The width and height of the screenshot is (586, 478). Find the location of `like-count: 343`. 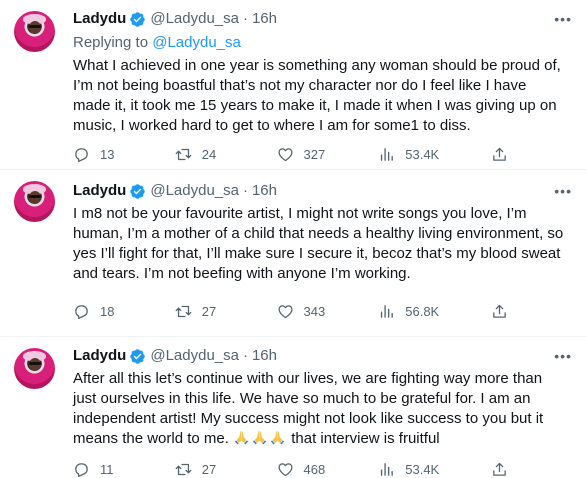

like-count: 343 is located at coordinates (314, 311).